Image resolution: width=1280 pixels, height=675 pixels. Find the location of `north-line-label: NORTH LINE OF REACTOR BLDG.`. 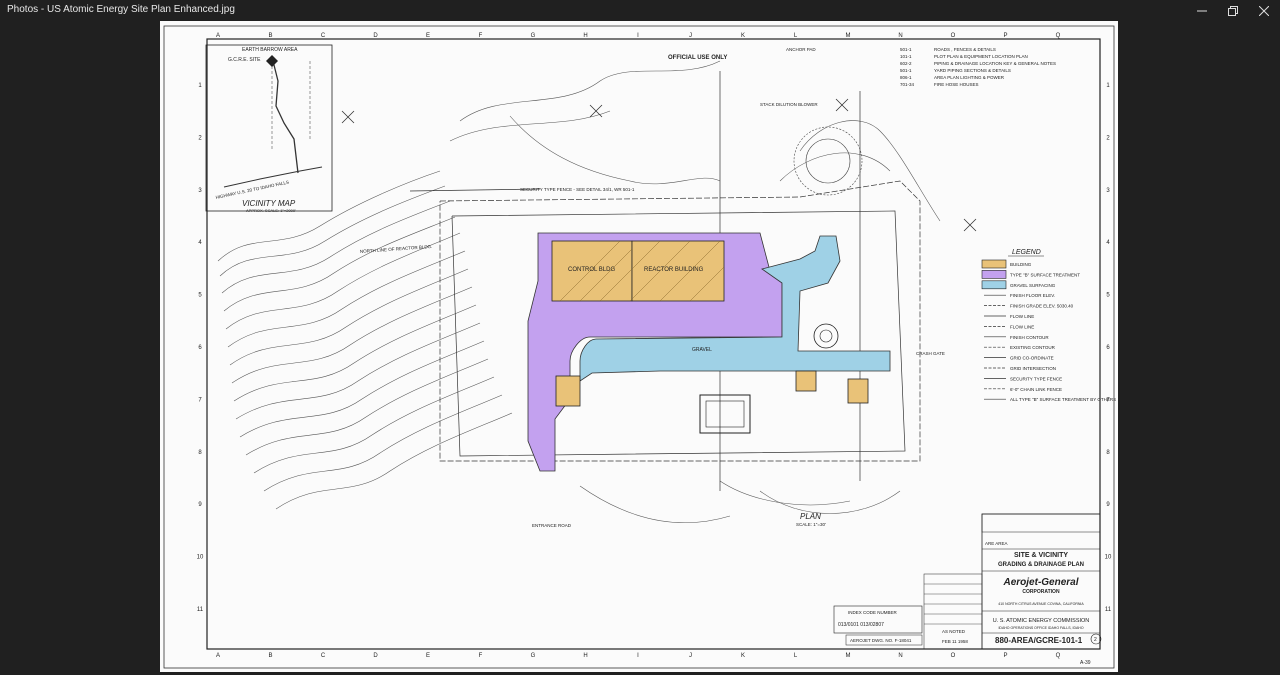

north-line-label: NORTH LINE OF REACTOR BLDG. is located at coordinates (396, 249).